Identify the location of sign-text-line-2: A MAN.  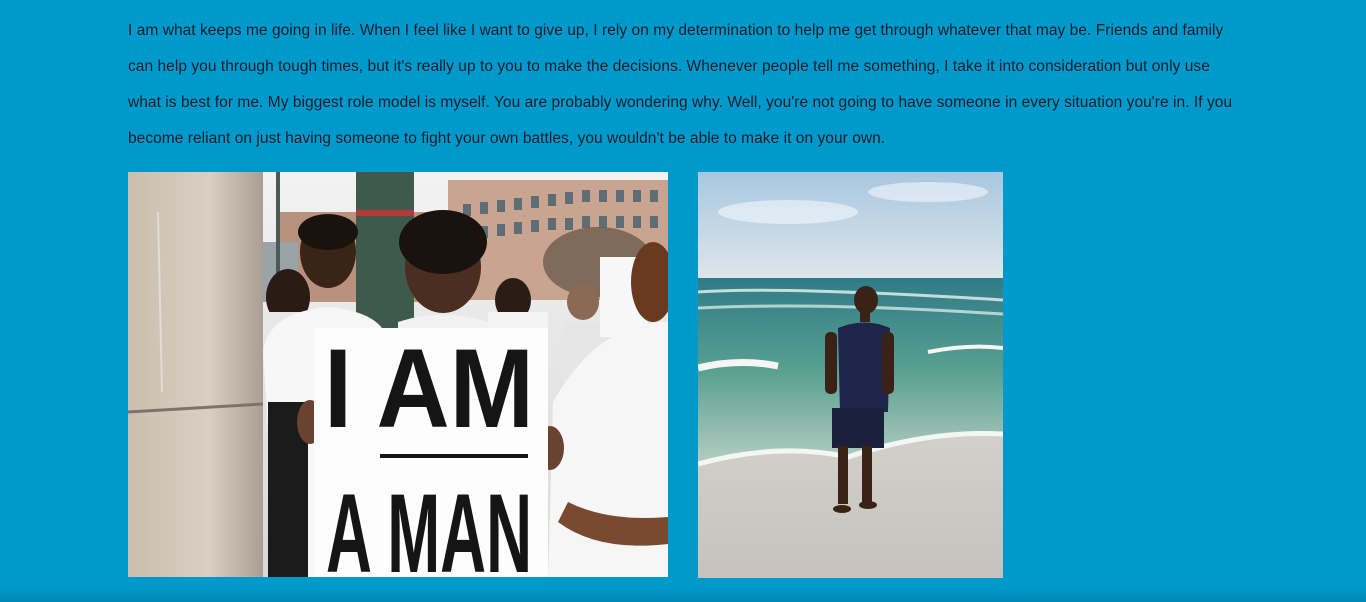
(429, 524).